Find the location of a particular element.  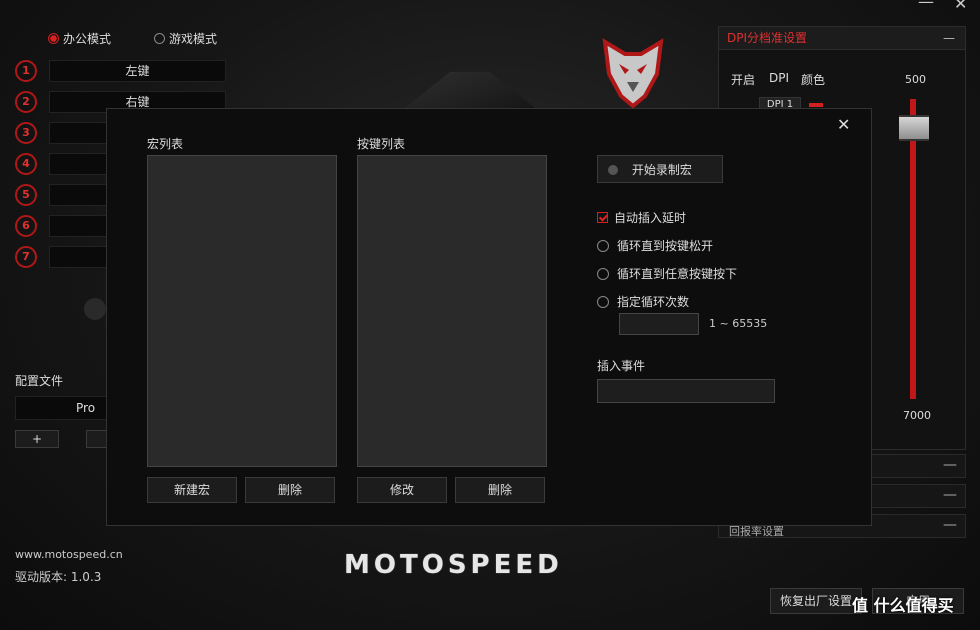

close-window-button: ✕ is located at coordinates (960, 6).